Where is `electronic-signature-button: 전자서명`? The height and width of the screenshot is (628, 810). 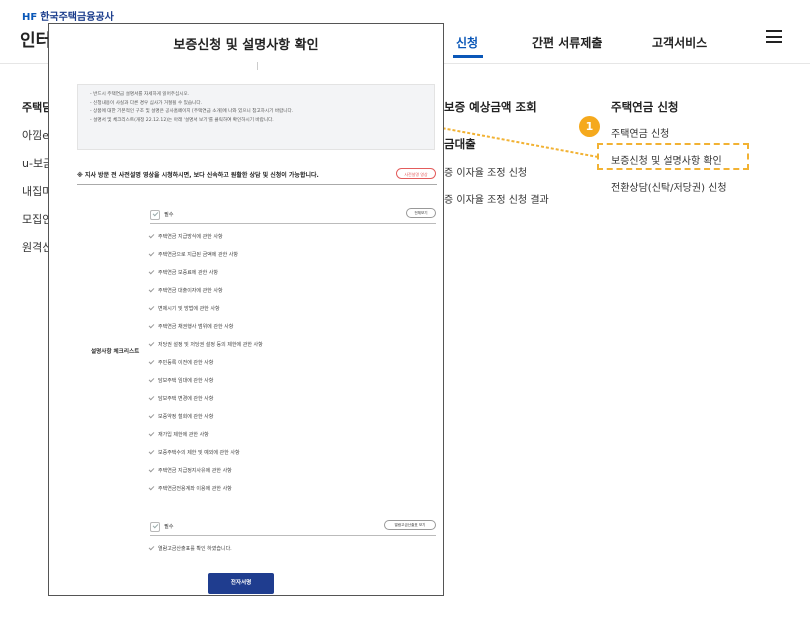
electronic-signature-button: 전자서명 is located at coordinates (241, 583).